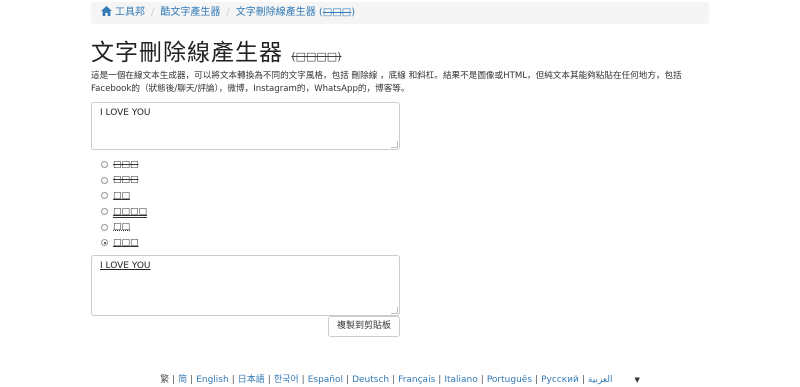  What do you see at coordinates (279, 12) in the screenshot?
I see `breadcrumb-current-label: 文字刪除線產生器 (` at bounding box center [279, 12].